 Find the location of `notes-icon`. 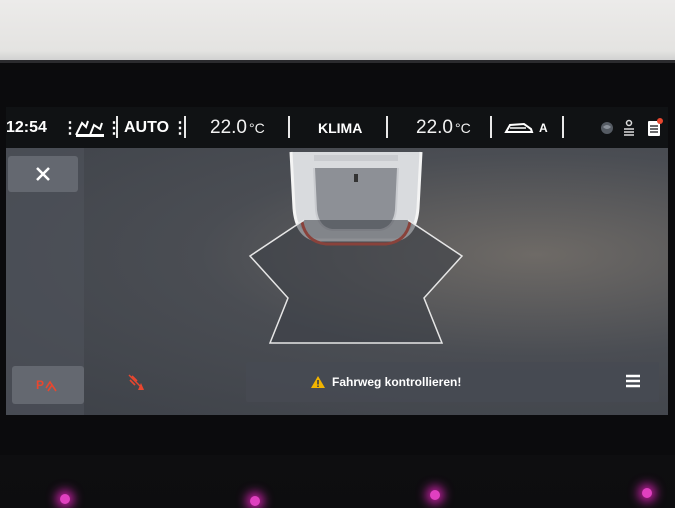

notes-icon is located at coordinates (655, 127).